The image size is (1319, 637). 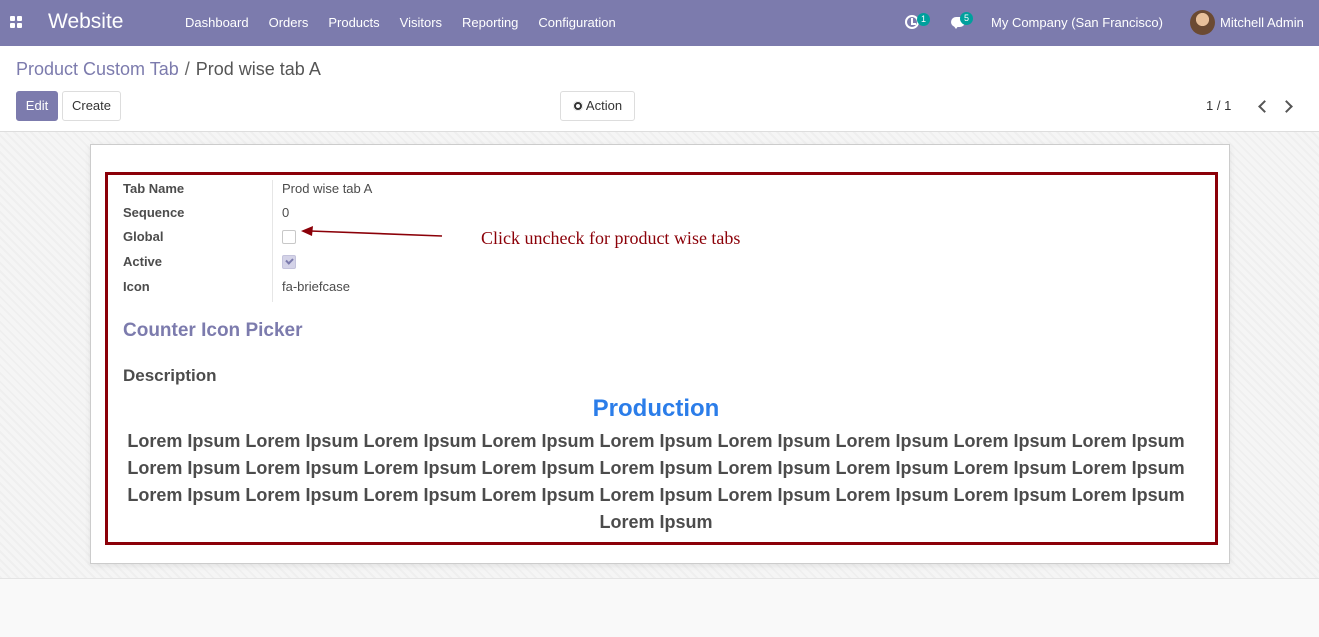 I want to click on message-count-badge: 5, so click(x=966, y=18).